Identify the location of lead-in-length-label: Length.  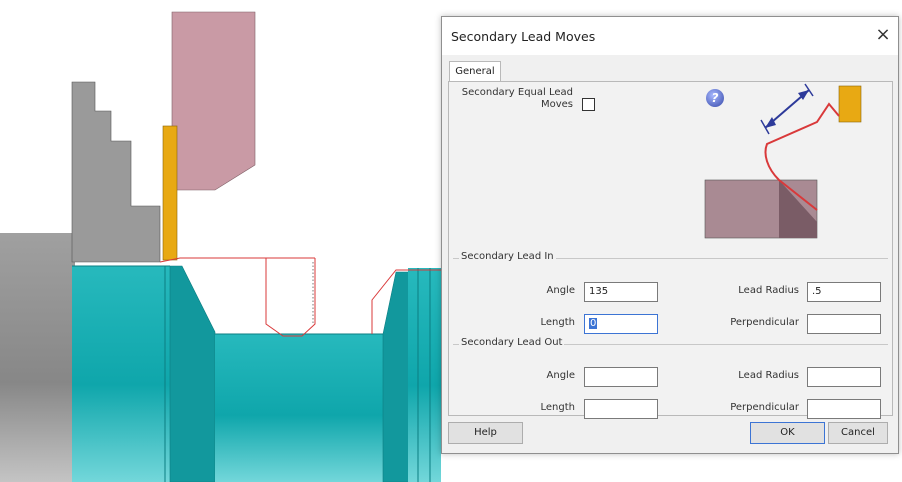
(558, 322).